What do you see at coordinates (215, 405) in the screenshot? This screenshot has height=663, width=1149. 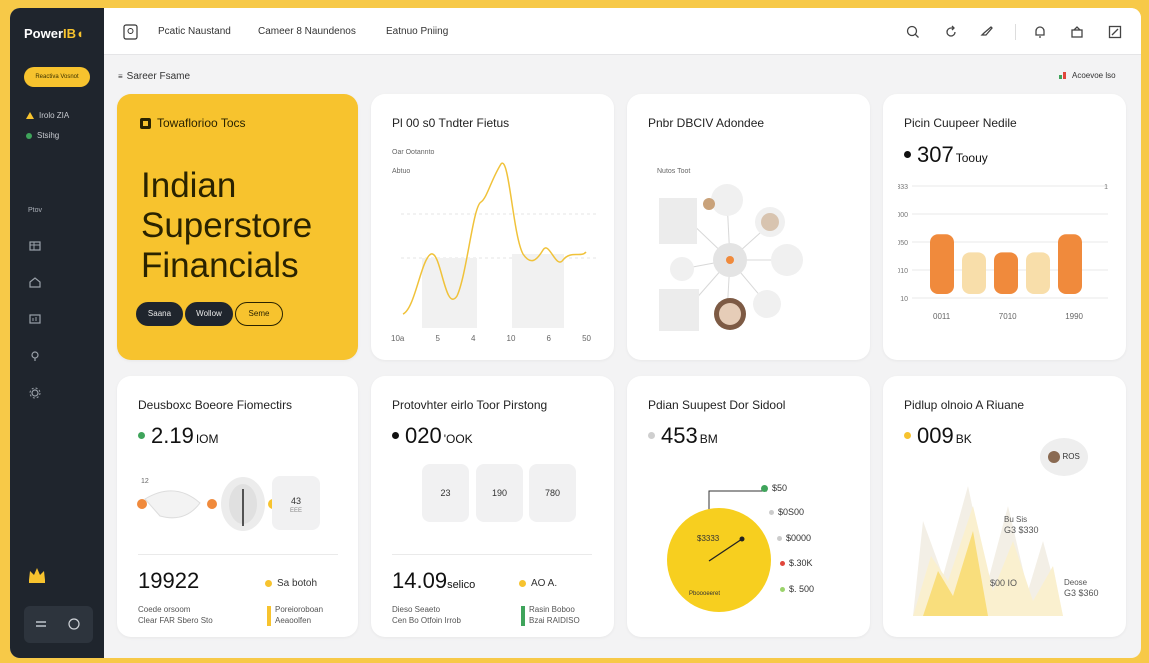 I see `card-title: Deusboxc Boeore Fiomectirs` at bounding box center [215, 405].